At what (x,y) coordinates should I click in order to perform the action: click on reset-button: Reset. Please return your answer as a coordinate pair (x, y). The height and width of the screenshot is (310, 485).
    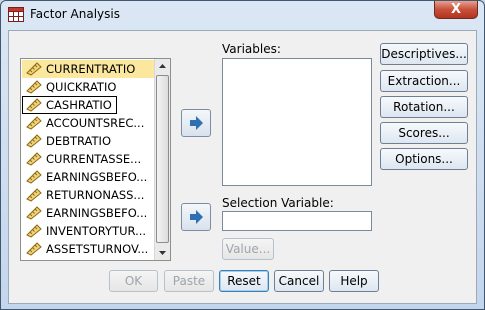
    Looking at the image, I should click on (244, 281).